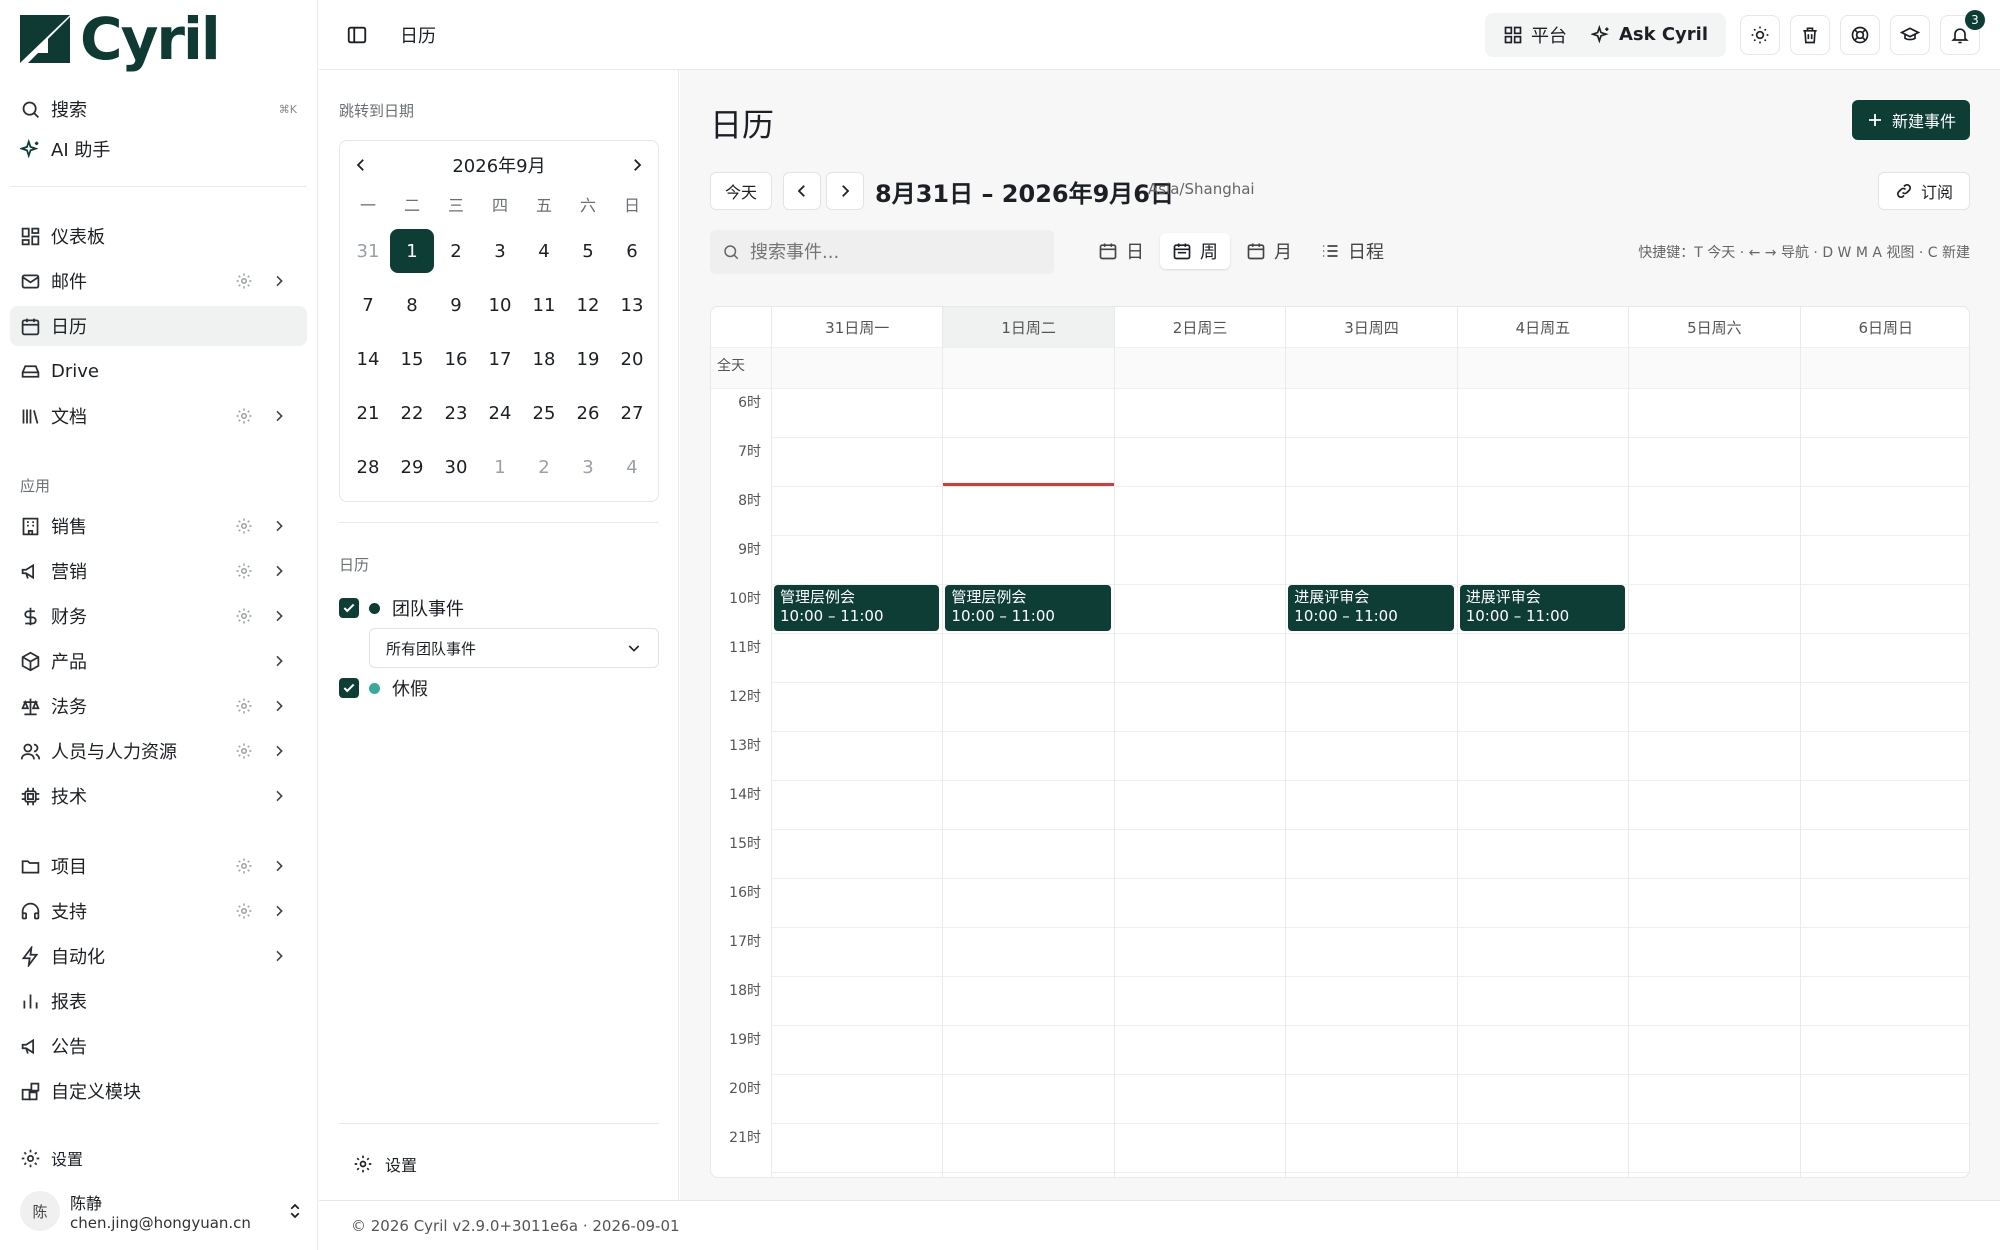  I want to click on brand-logo: Cyril, so click(119, 39).